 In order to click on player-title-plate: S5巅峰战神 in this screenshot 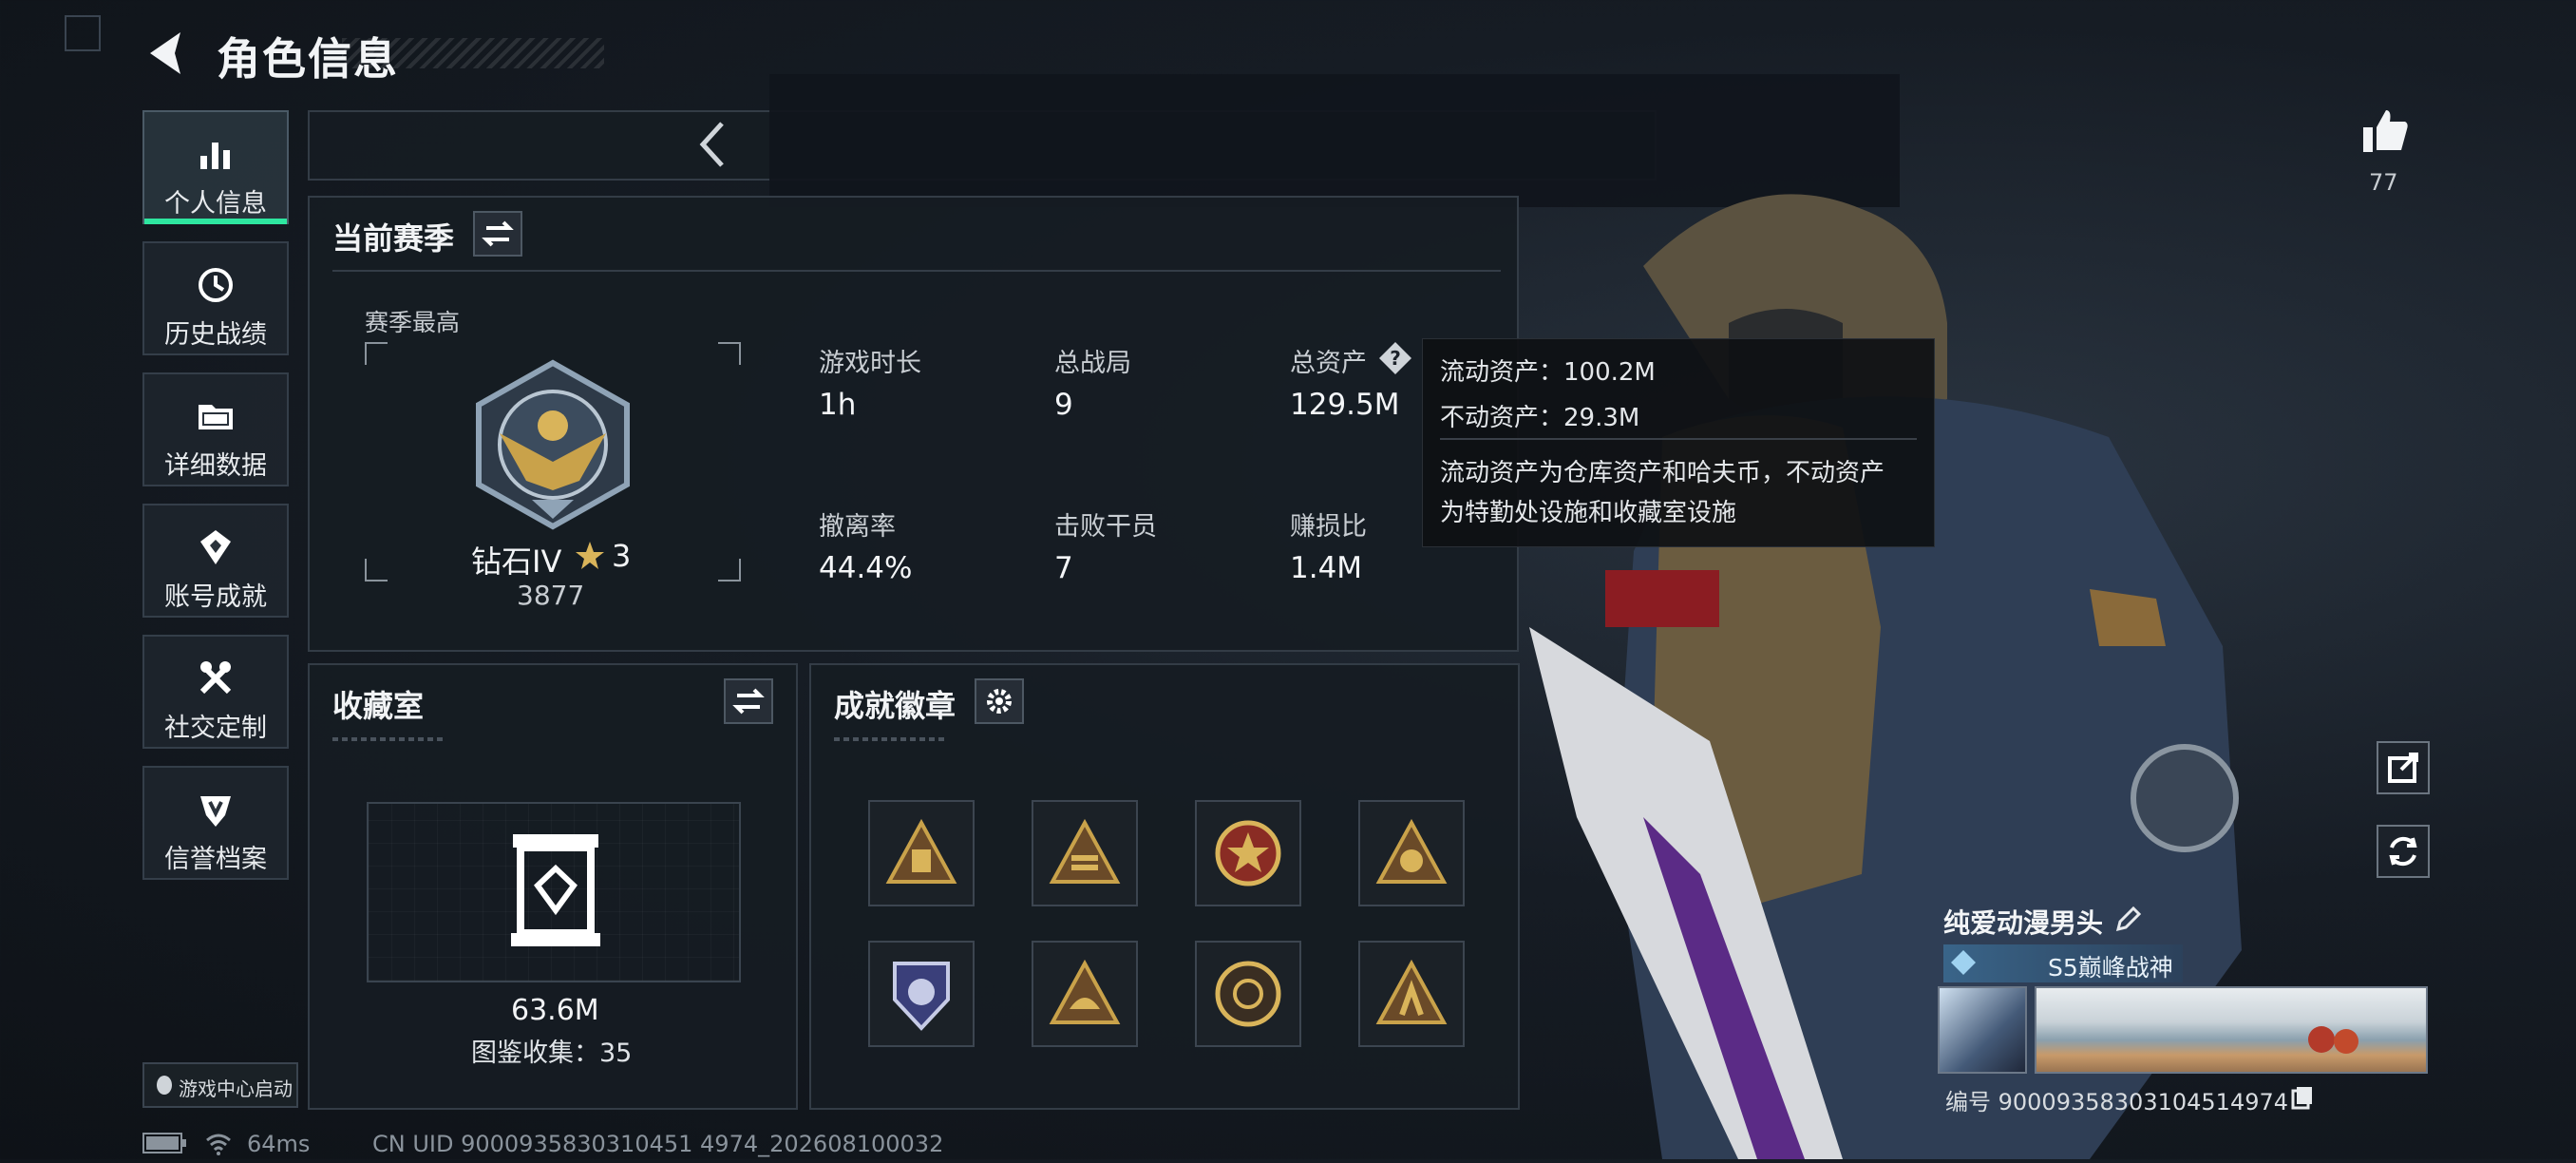, I will do `click(2063, 963)`.